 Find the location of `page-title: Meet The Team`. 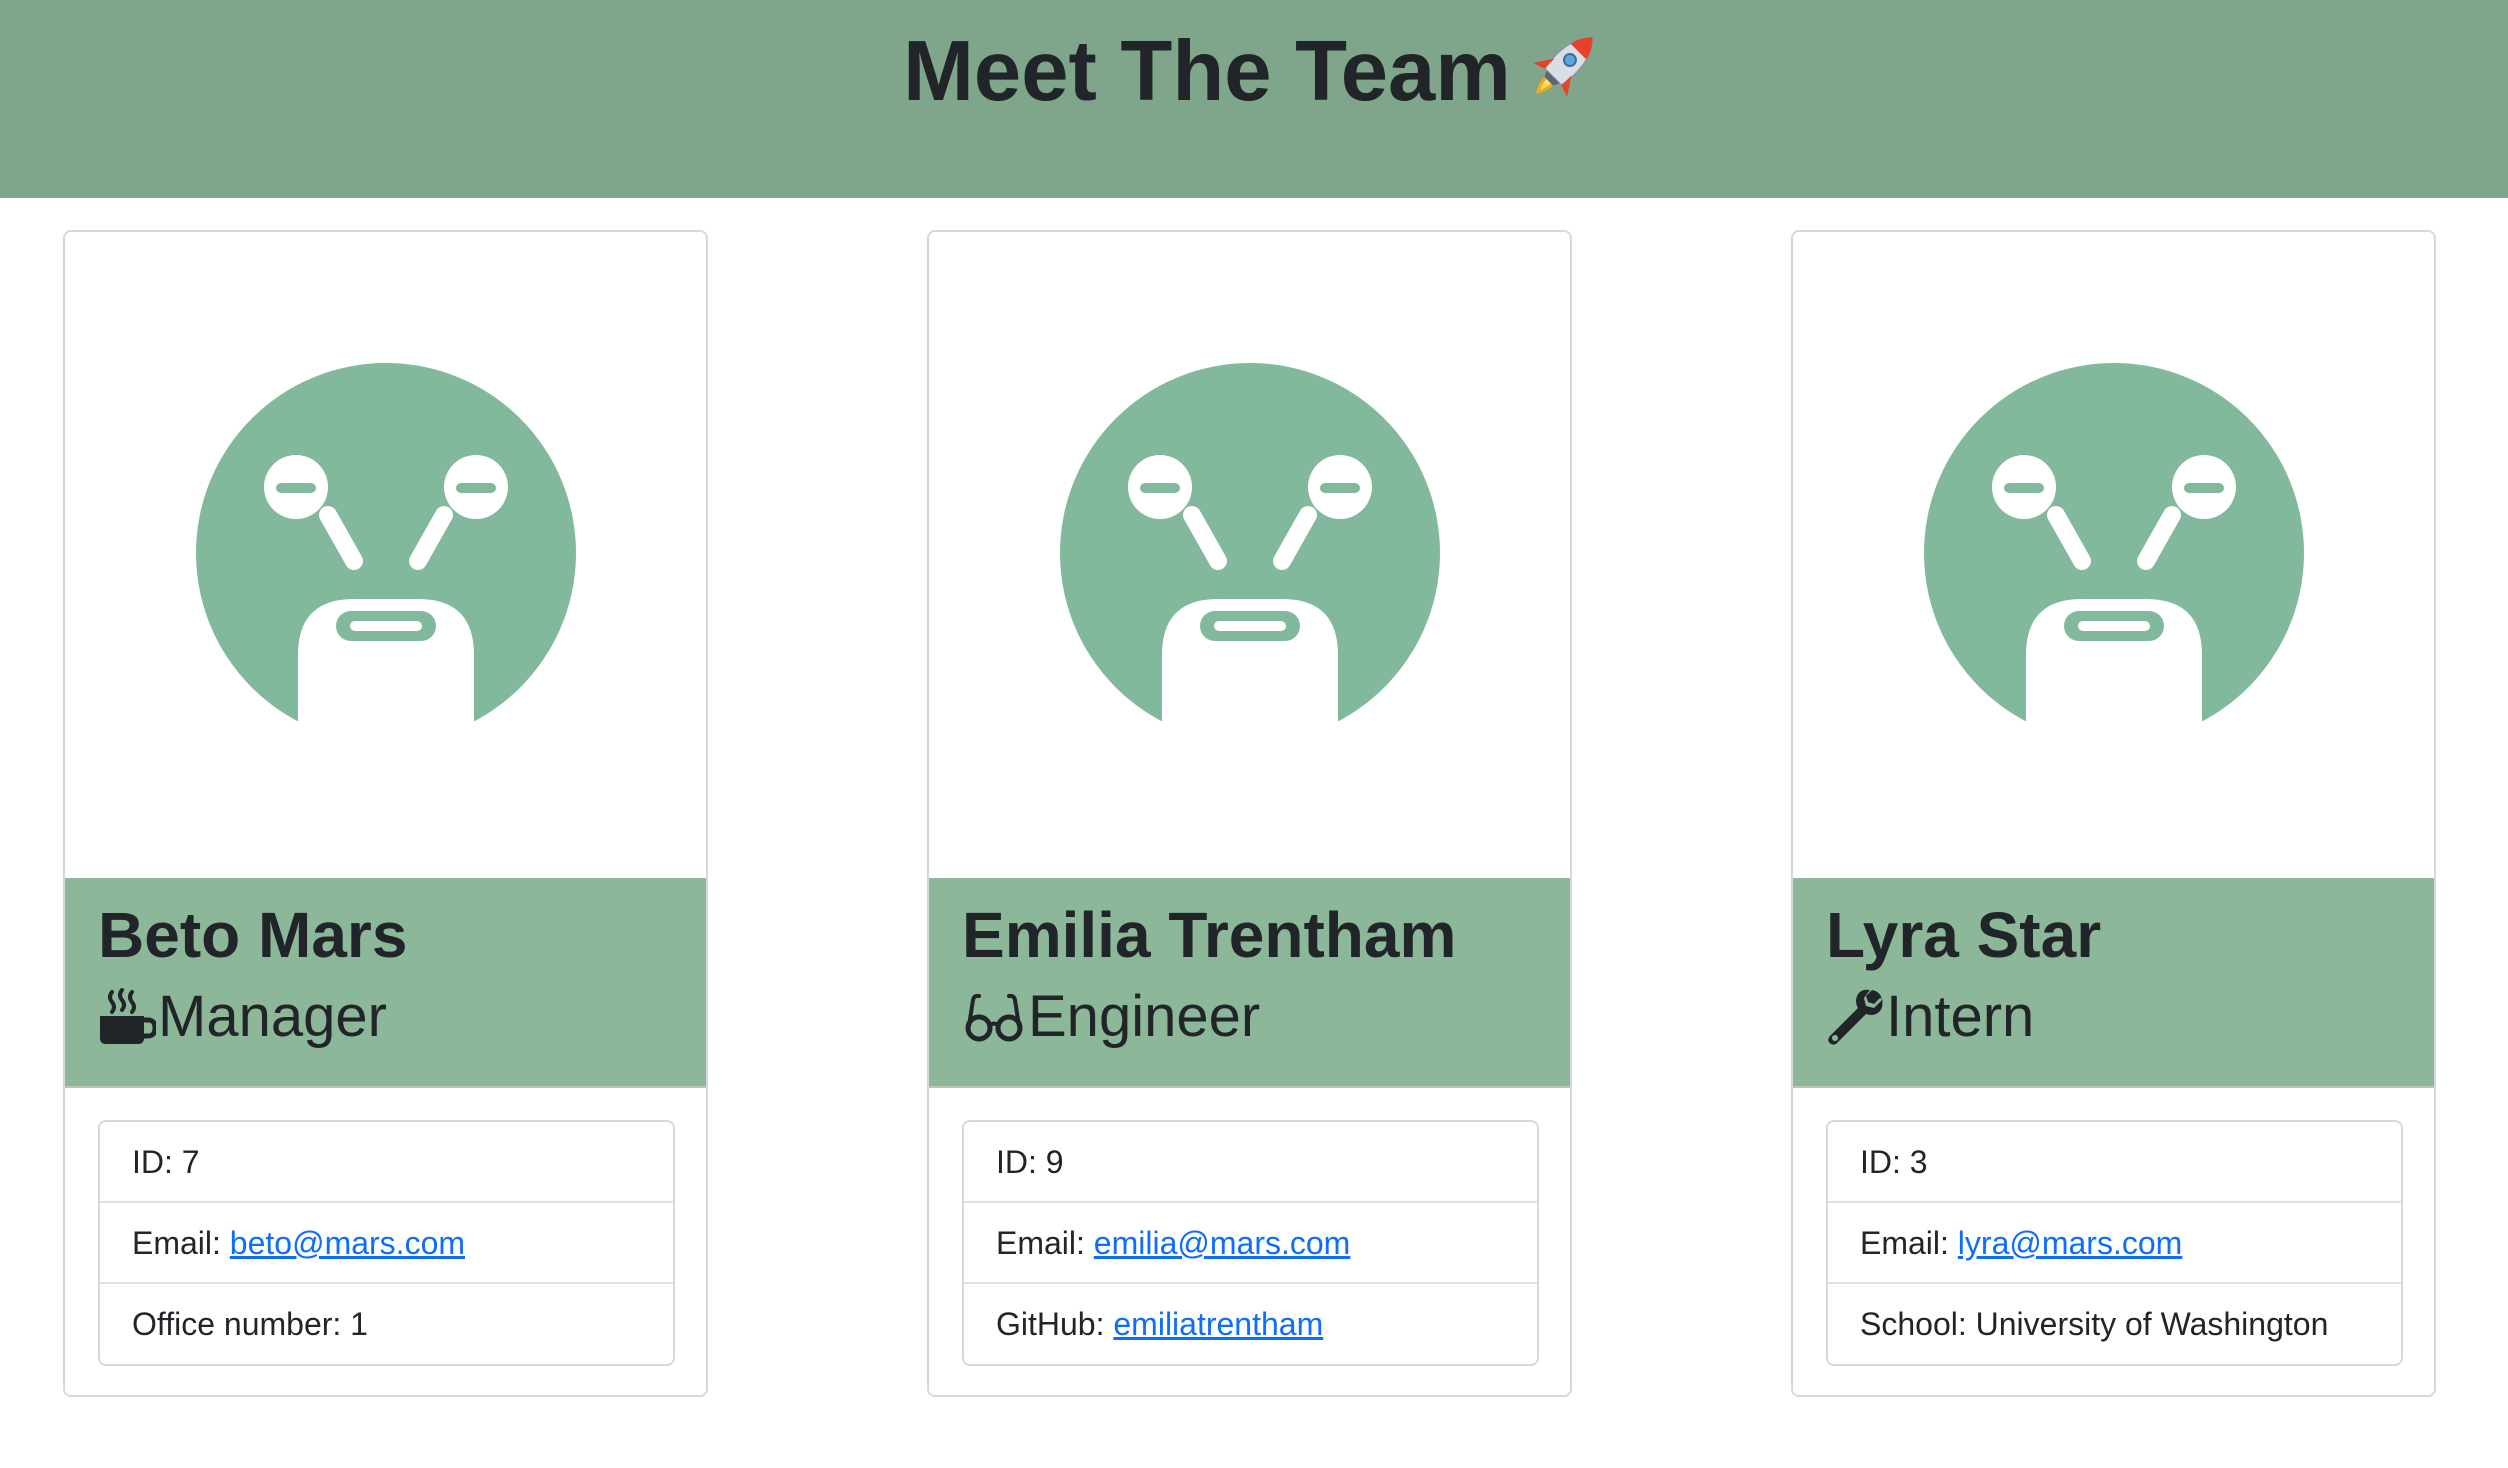

page-title: Meet The Team is located at coordinates (1254, 72).